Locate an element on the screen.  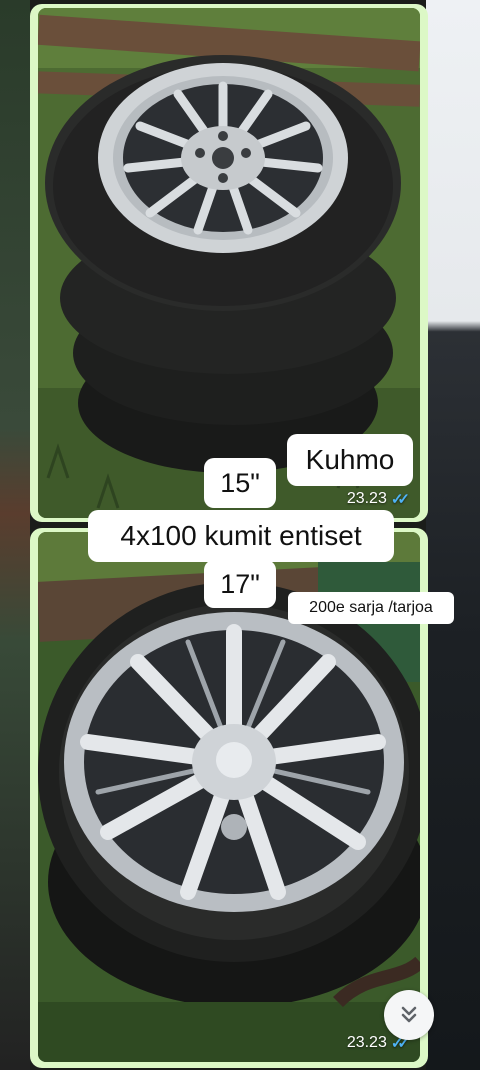
background-edge-left is located at coordinates (15, 535).